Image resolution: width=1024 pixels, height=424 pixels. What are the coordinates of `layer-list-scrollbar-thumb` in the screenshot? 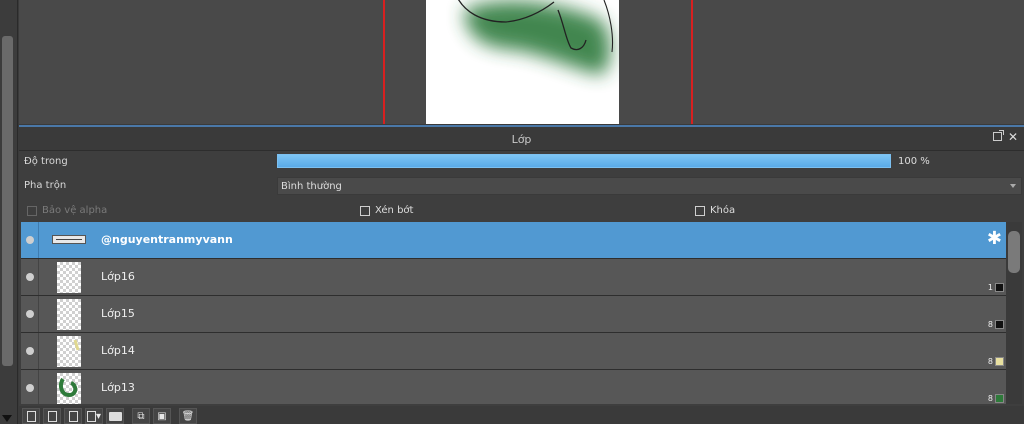 It's located at (1014, 252).